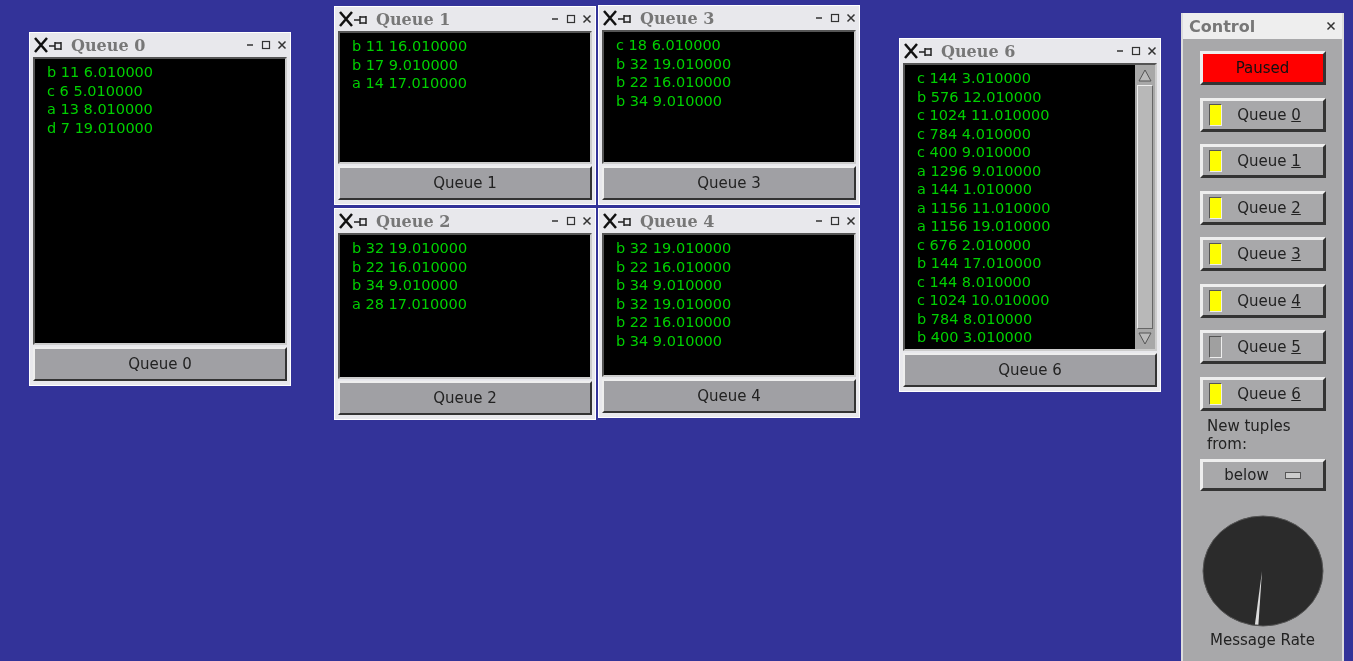 This screenshot has width=1353, height=661. I want to click on queue-toggle: Queue 1, so click(1262, 161).